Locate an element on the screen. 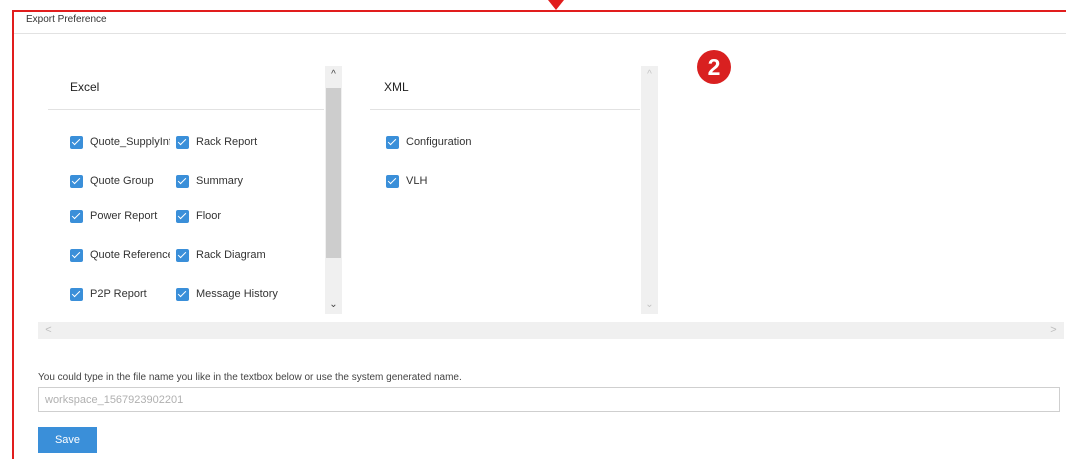 This screenshot has width=1066, height=459. xml-vertical-scrollbar: ^ ⌄ is located at coordinates (649, 190).